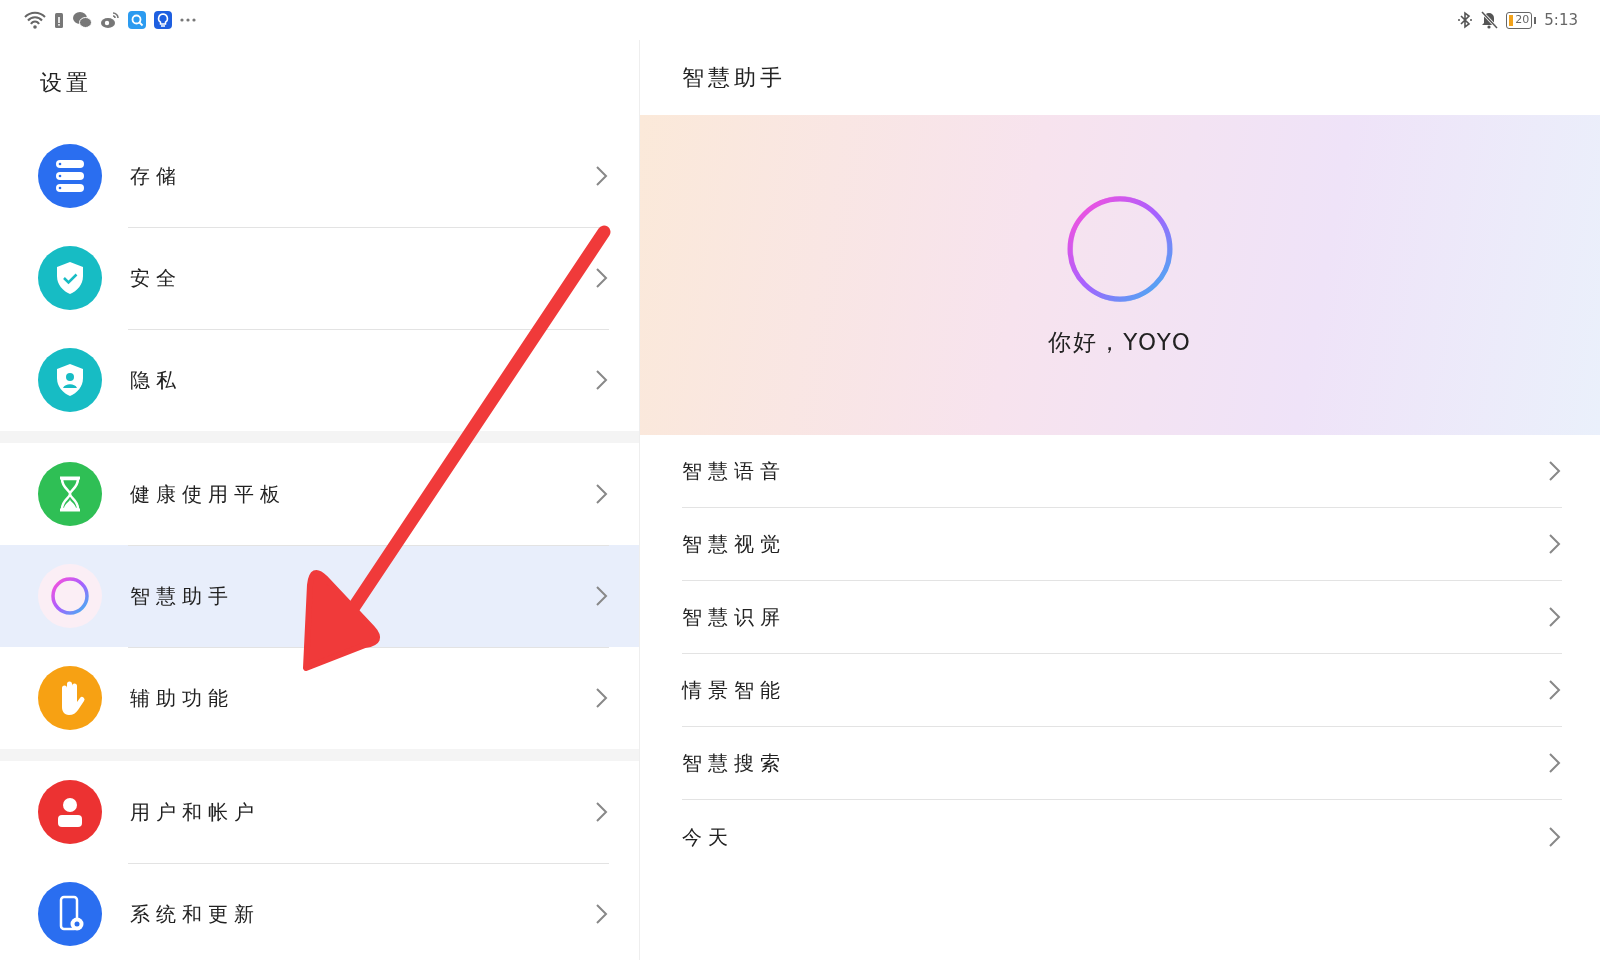 The width and height of the screenshot is (1600, 960). Describe the element at coordinates (70, 278) in the screenshot. I see `shield-check-icon` at that location.